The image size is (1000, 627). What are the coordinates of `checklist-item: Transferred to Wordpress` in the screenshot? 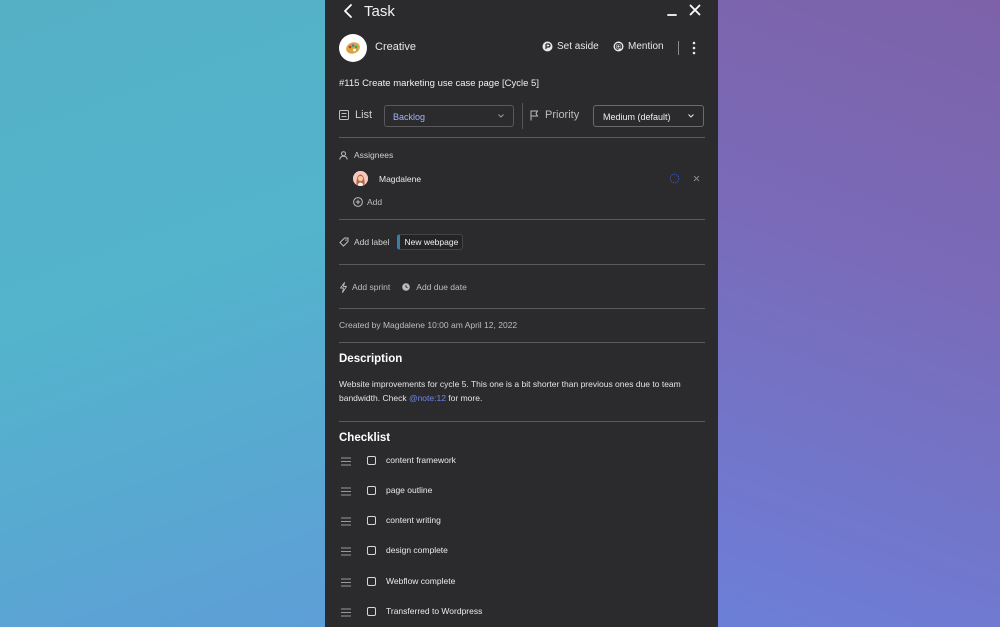 It's located at (519, 613).